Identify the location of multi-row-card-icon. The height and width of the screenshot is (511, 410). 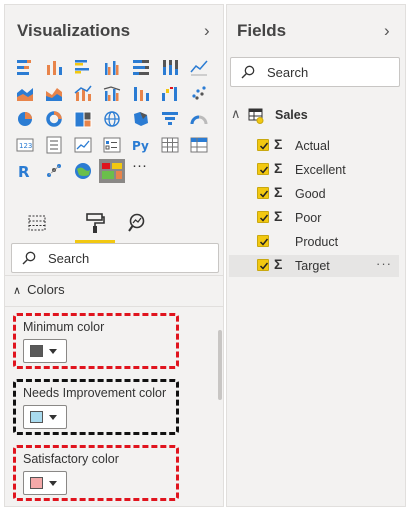
(54, 145).